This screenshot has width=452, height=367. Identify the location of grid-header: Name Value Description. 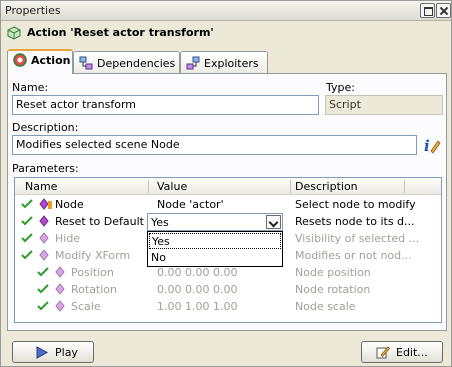
(228, 186).